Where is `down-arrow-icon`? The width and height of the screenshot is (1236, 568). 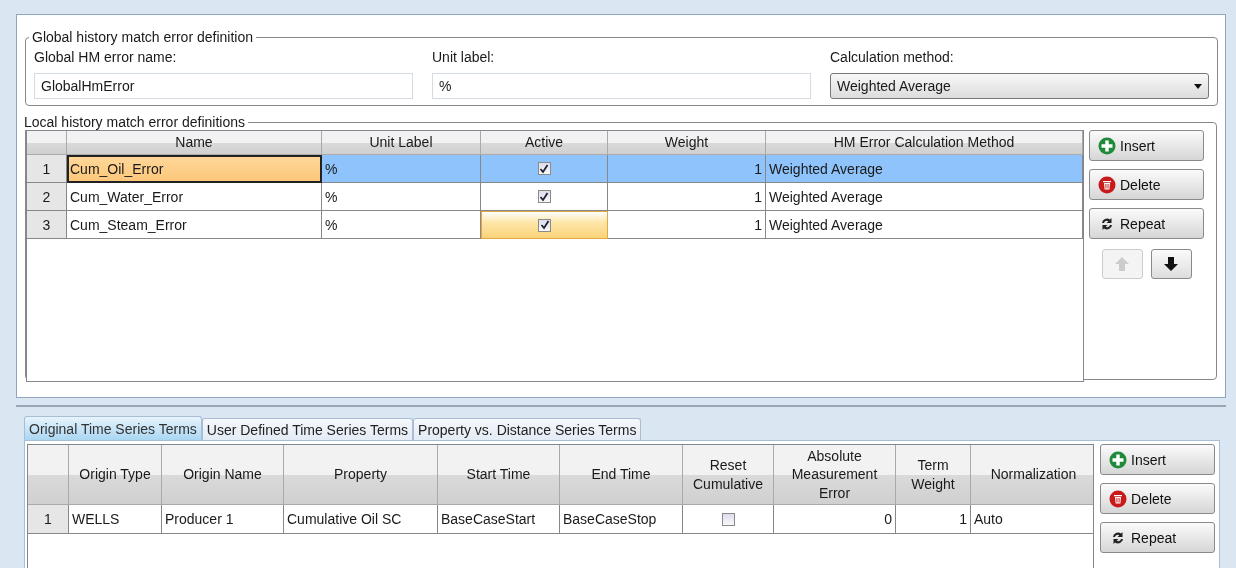 down-arrow-icon is located at coordinates (1171, 264).